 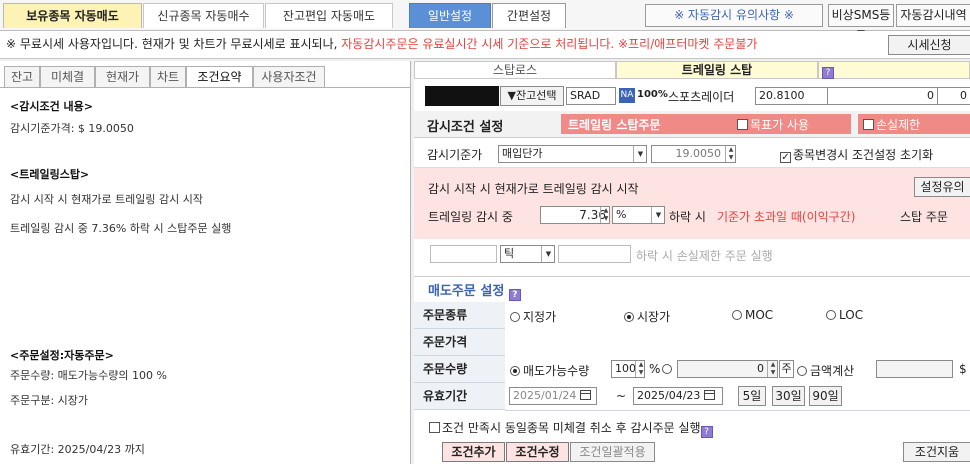 I want to click on amount-unit: $, so click(x=963, y=369).